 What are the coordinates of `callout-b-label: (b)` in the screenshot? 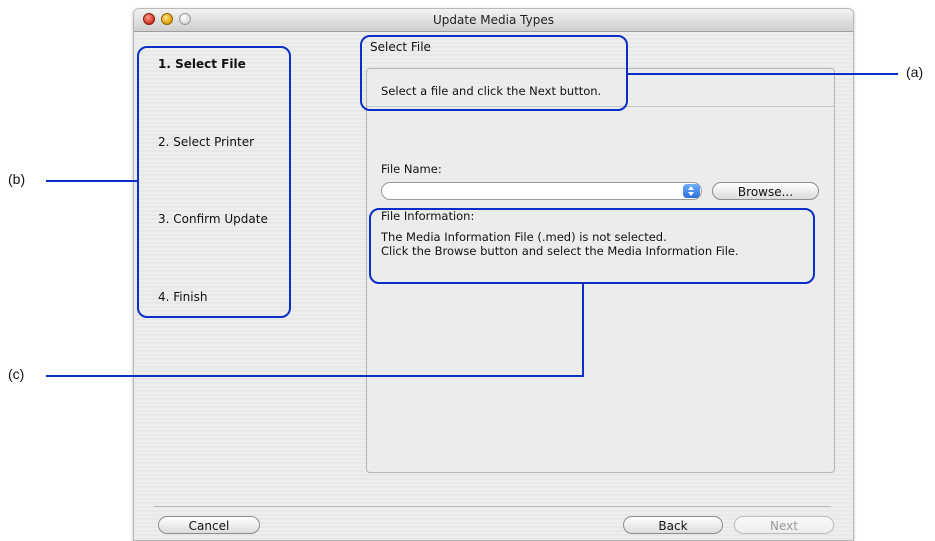 It's located at (17, 179).